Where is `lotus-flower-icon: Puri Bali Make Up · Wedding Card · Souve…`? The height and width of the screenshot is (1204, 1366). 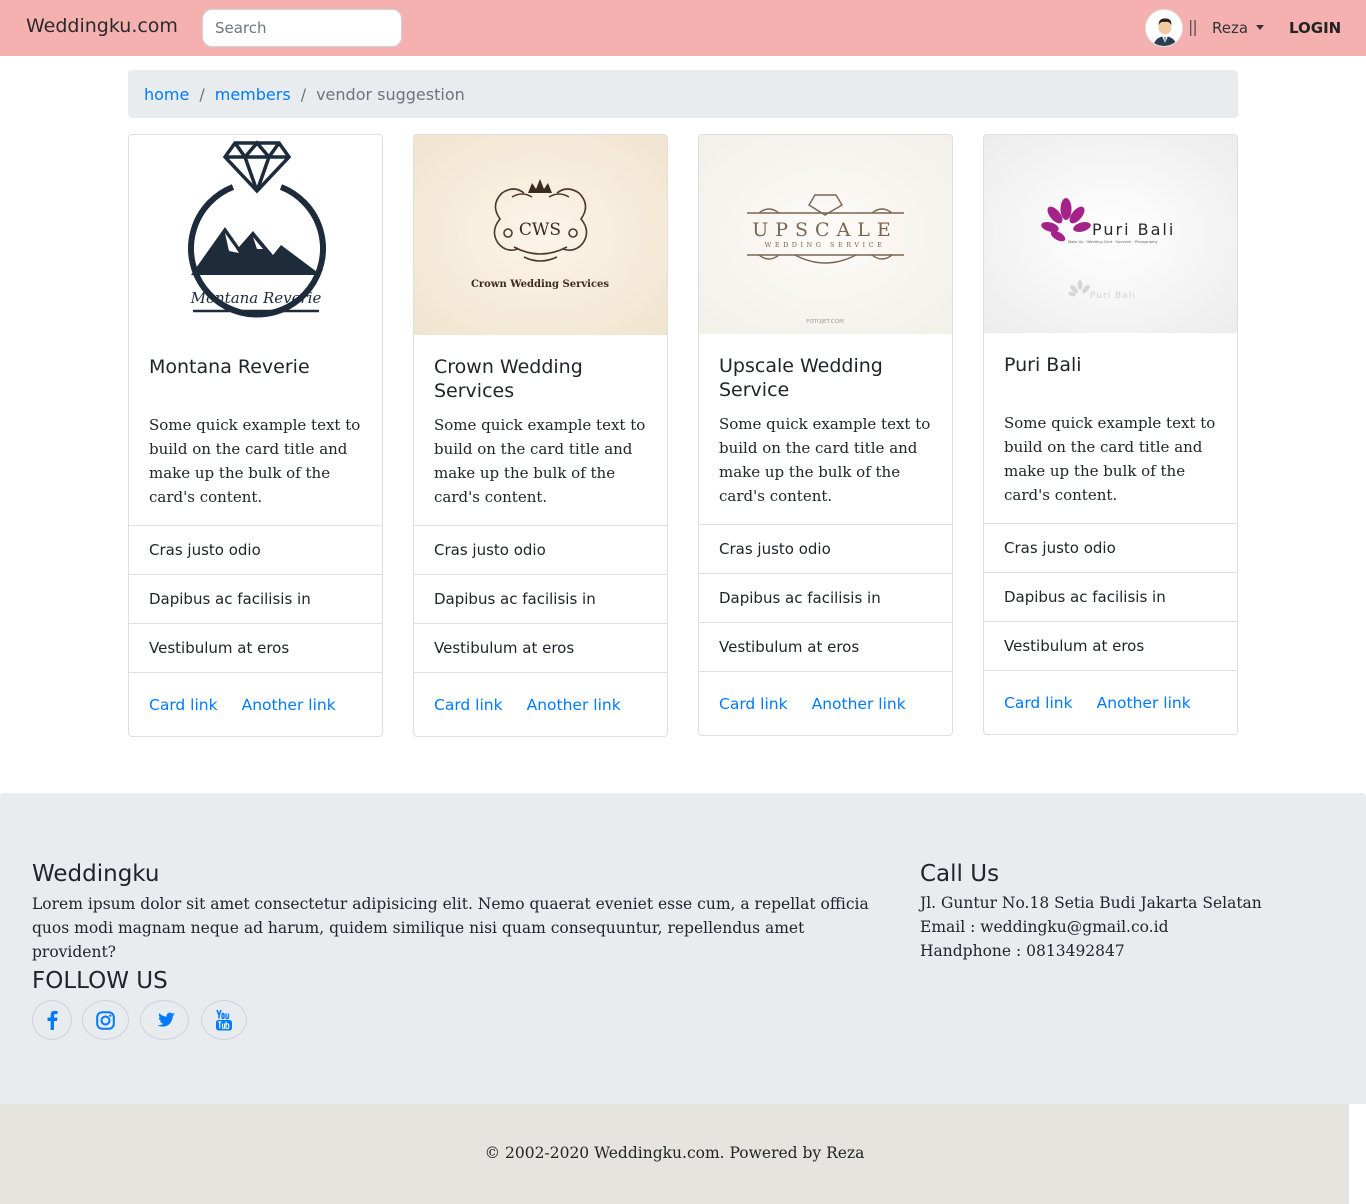 lotus-flower-icon: Puri Bali Make Up · Wedding Card · Souve… is located at coordinates (1108, 249).